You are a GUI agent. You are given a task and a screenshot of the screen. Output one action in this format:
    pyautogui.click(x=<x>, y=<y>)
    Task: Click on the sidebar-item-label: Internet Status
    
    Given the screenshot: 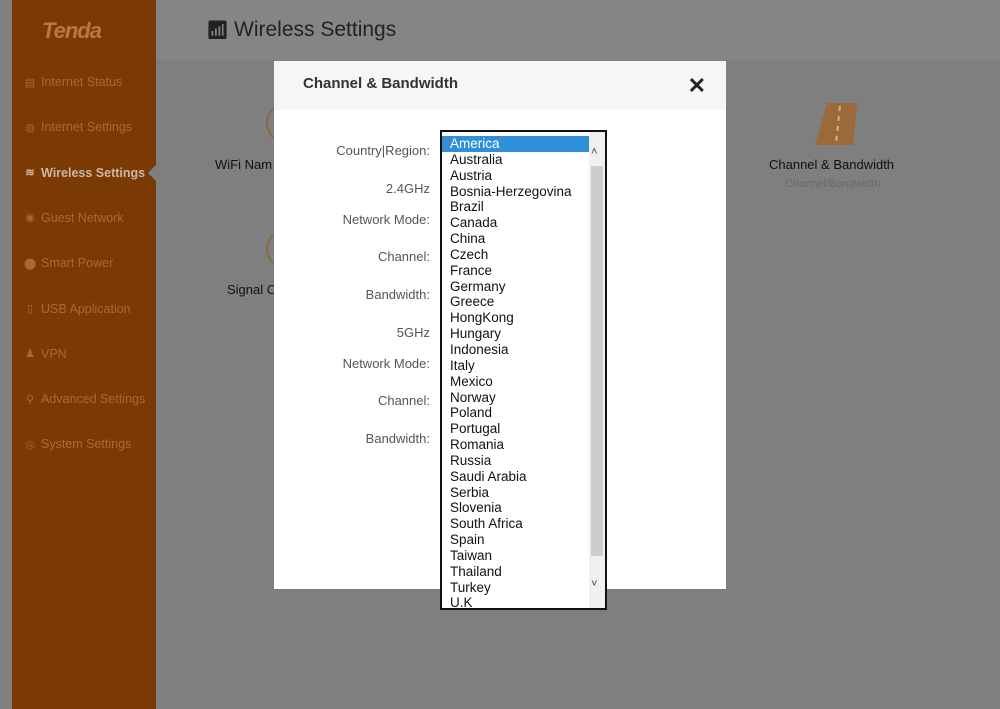 What is the action you would take?
    pyautogui.click(x=82, y=82)
    